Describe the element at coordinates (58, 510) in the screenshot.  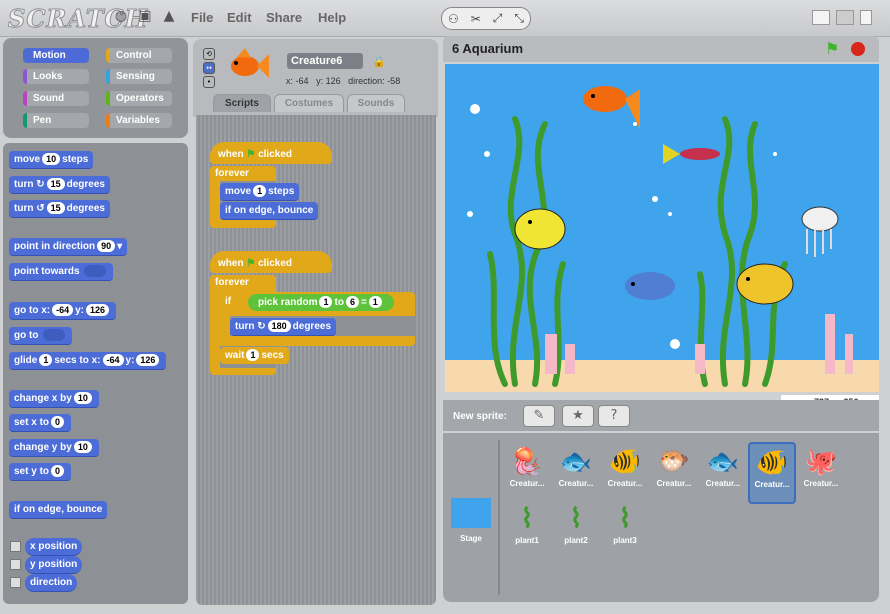
I see `block-bounce: if on edge, bounce` at that location.